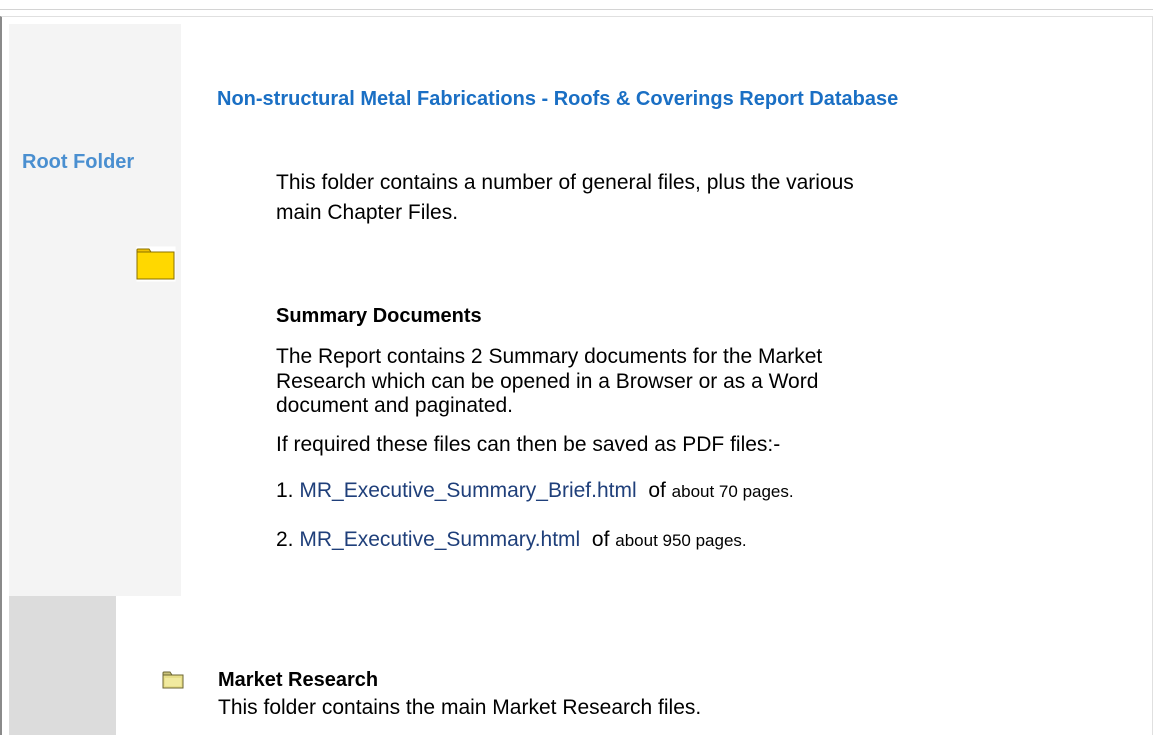 This screenshot has height=735, width=1153. What do you see at coordinates (95, 310) in the screenshot?
I see `sidebar` at bounding box center [95, 310].